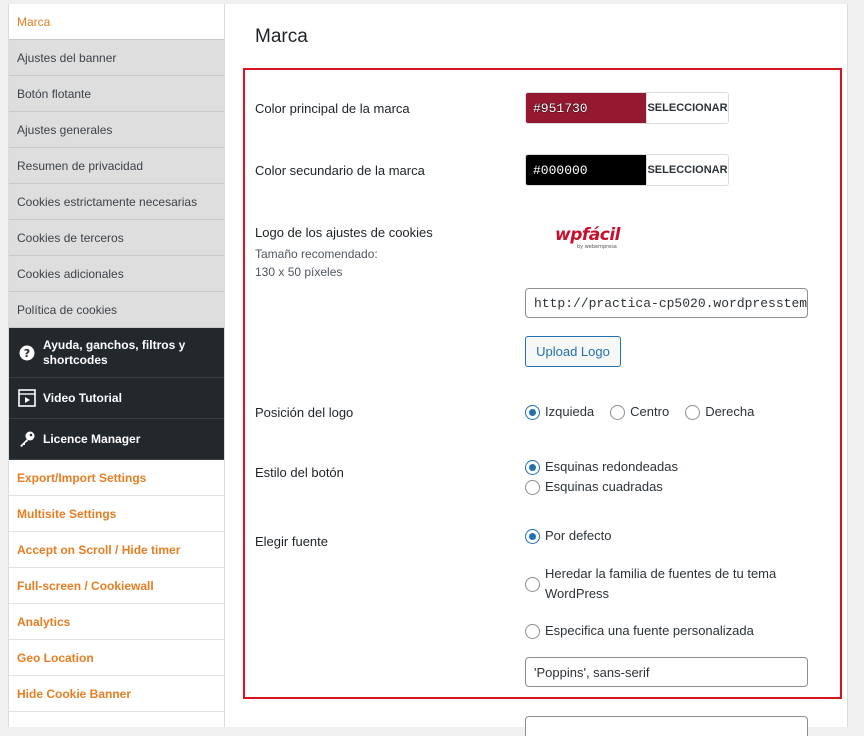 The height and width of the screenshot is (736, 864). I want to click on sidebar-item-licence-manager: Licence Manager, so click(116, 439).